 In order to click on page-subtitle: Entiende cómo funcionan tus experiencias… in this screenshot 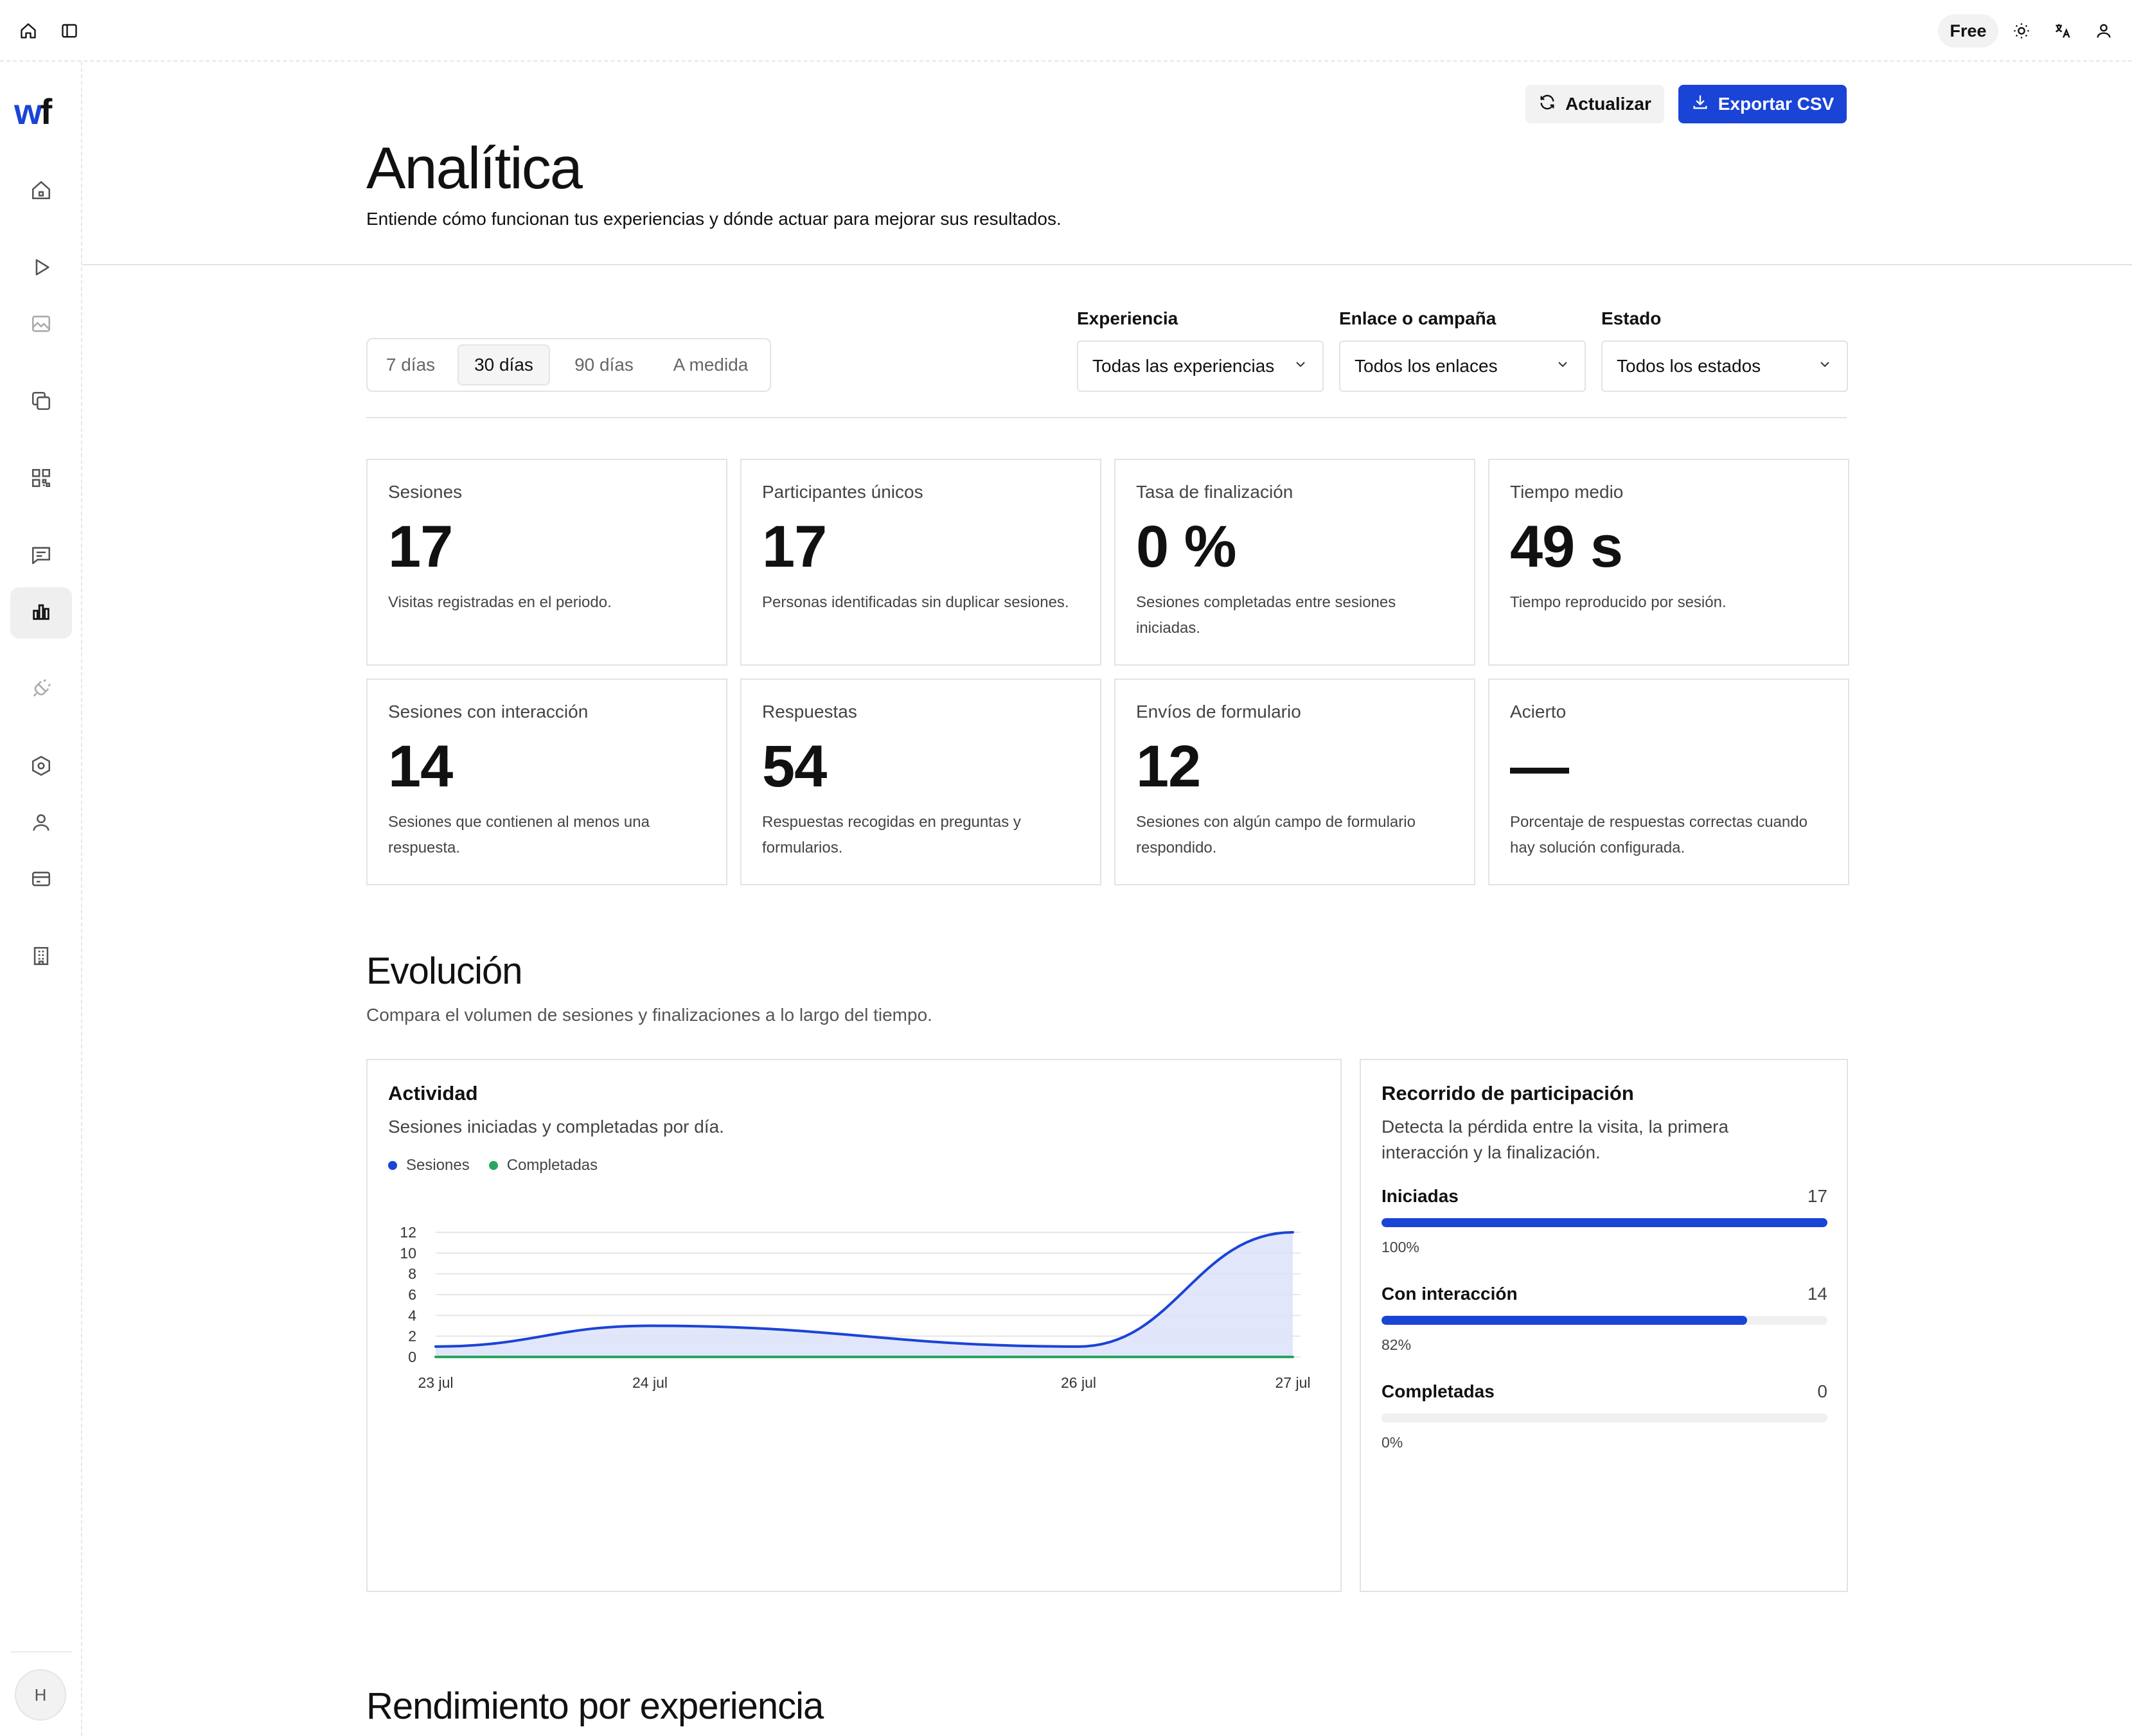, I will do `click(714, 219)`.